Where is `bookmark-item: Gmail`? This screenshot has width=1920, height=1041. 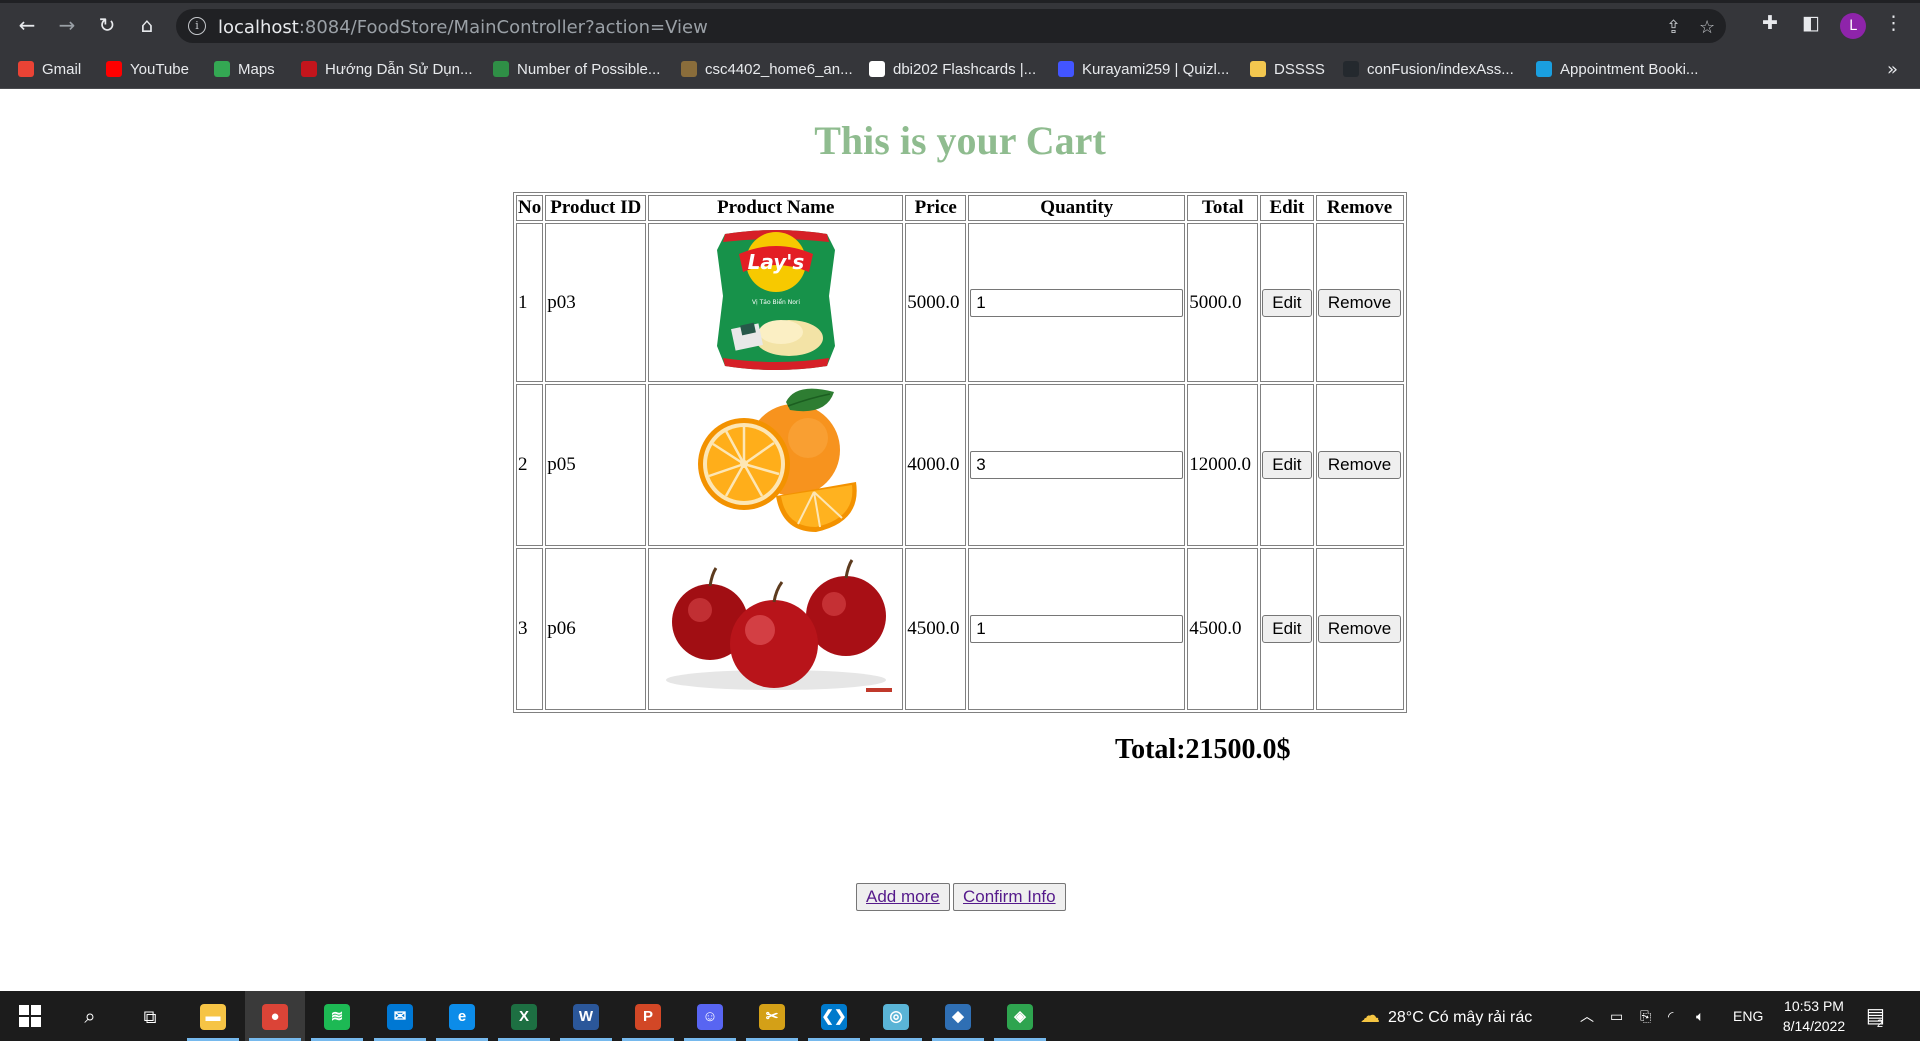 bookmark-item: Gmail is located at coordinates (49, 71).